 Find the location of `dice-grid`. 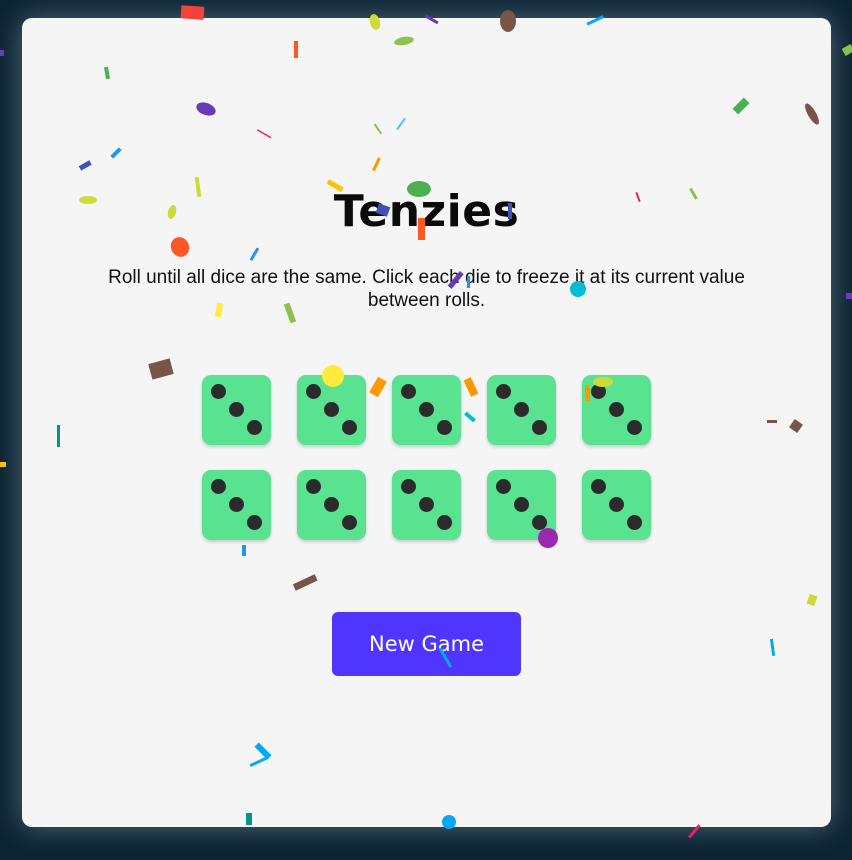

dice-grid is located at coordinates (426, 457).